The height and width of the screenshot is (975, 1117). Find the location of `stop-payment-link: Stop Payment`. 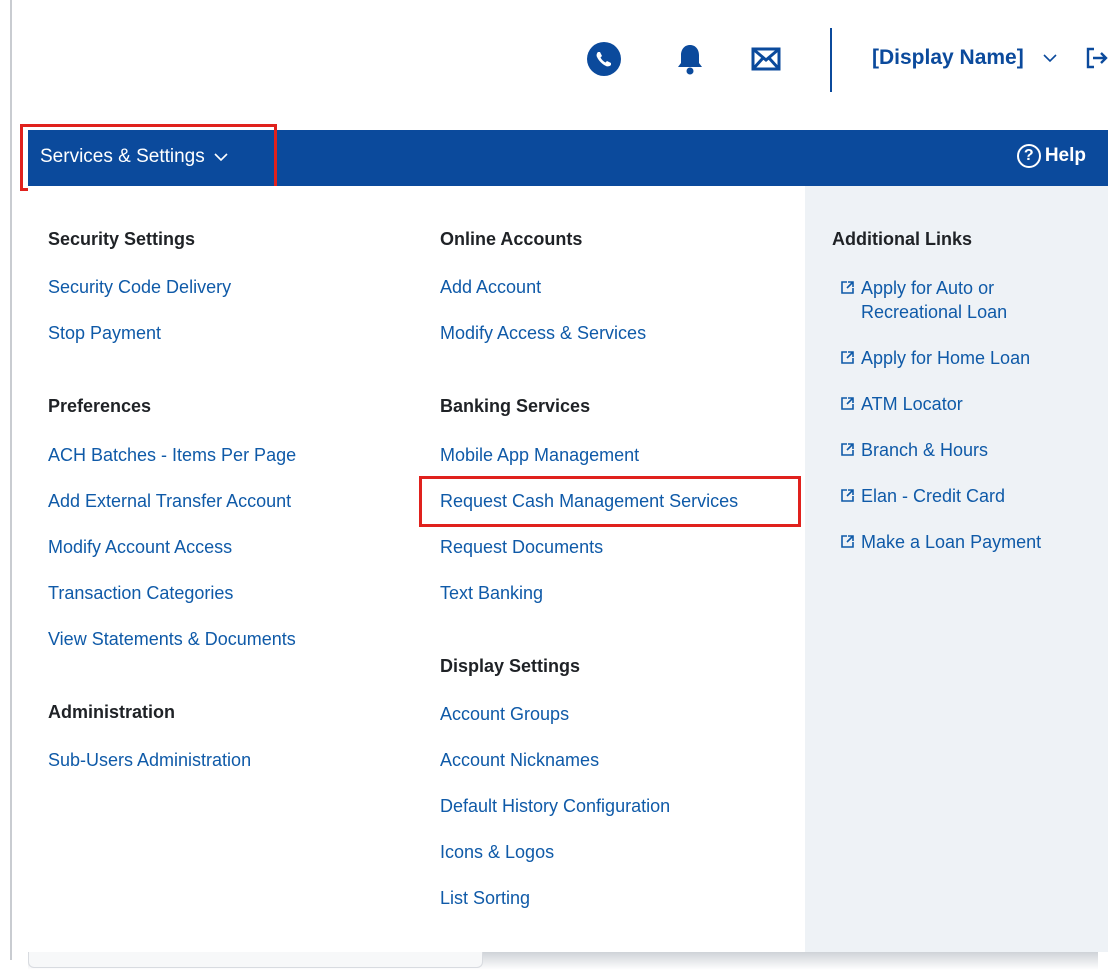

stop-payment-link: Stop Payment is located at coordinates (104, 333).